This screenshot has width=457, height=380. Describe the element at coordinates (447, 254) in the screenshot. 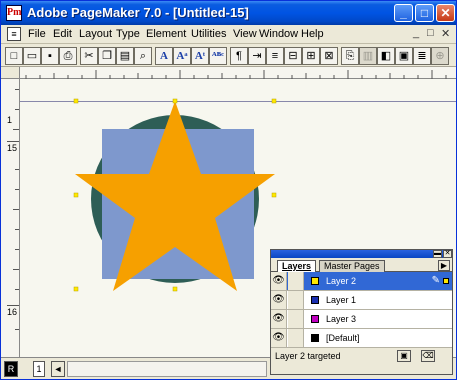

I see `palette-close-button: ✕` at that location.